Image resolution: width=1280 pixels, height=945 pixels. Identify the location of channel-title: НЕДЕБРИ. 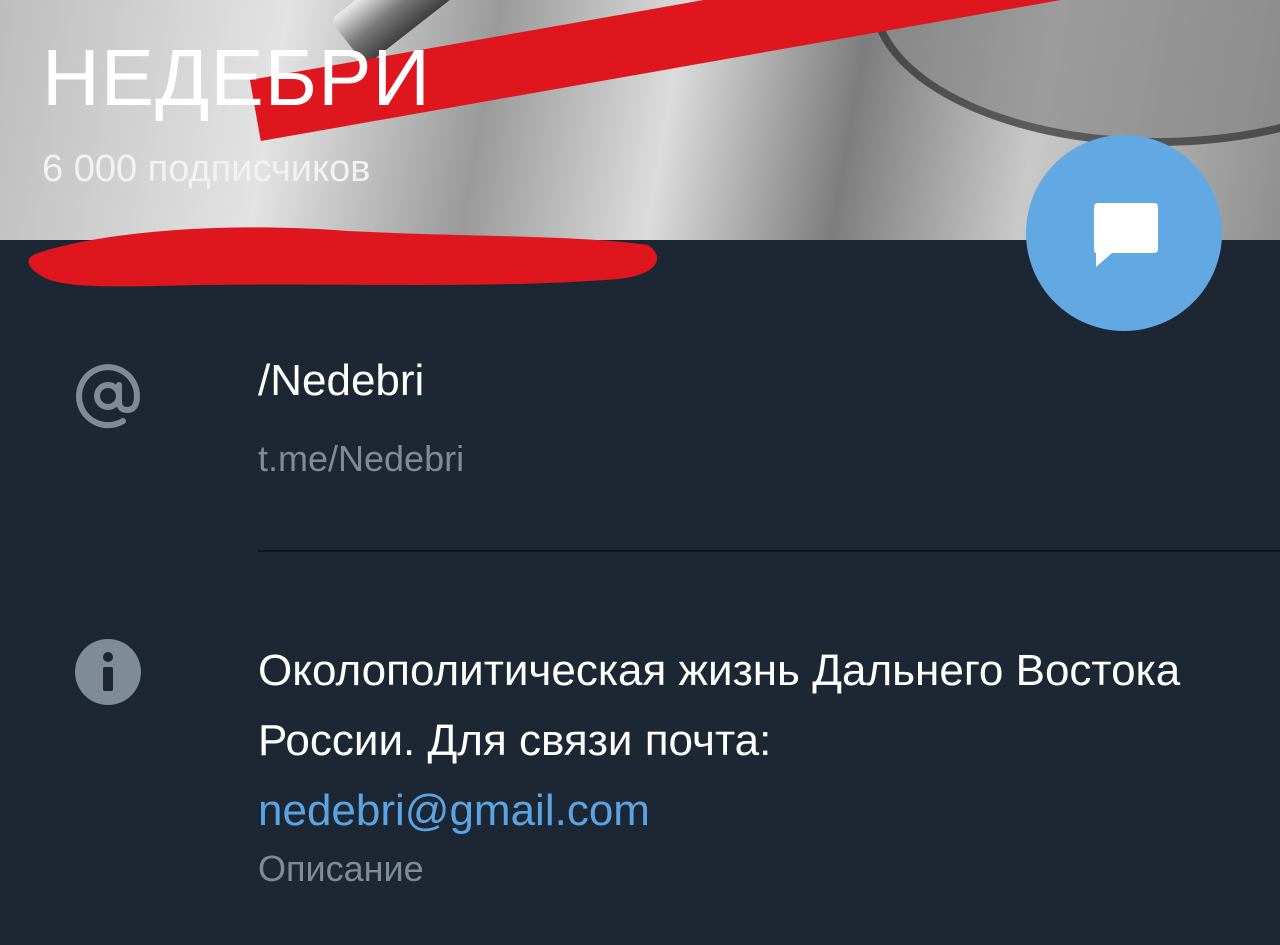
(237, 77).